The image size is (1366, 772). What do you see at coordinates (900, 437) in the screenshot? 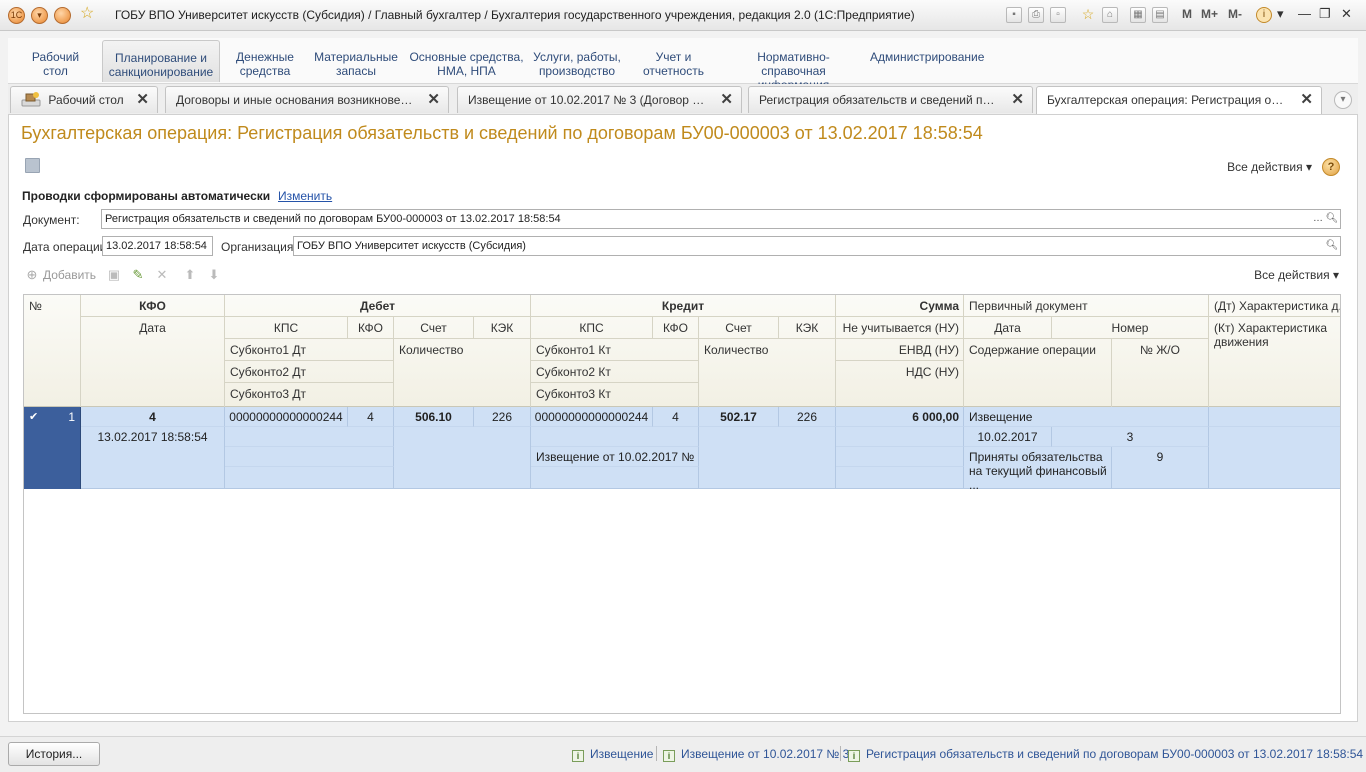
I see `cell-ne-uchit` at bounding box center [900, 437].